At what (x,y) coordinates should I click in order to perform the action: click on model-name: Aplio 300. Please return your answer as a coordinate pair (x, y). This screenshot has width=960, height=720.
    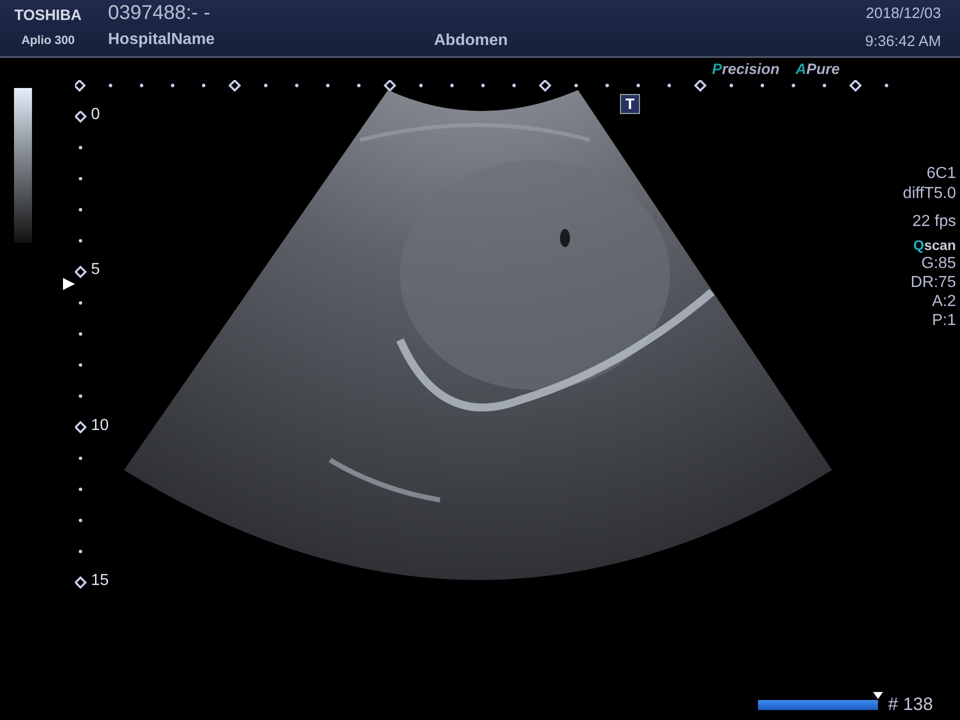
    Looking at the image, I should click on (48, 40).